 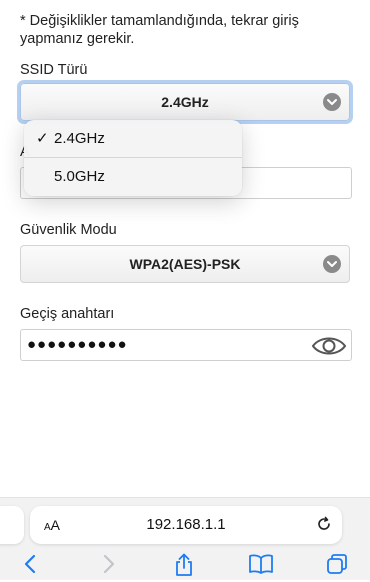 What do you see at coordinates (12, 525) in the screenshot?
I see `previous-tab-peek` at bounding box center [12, 525].